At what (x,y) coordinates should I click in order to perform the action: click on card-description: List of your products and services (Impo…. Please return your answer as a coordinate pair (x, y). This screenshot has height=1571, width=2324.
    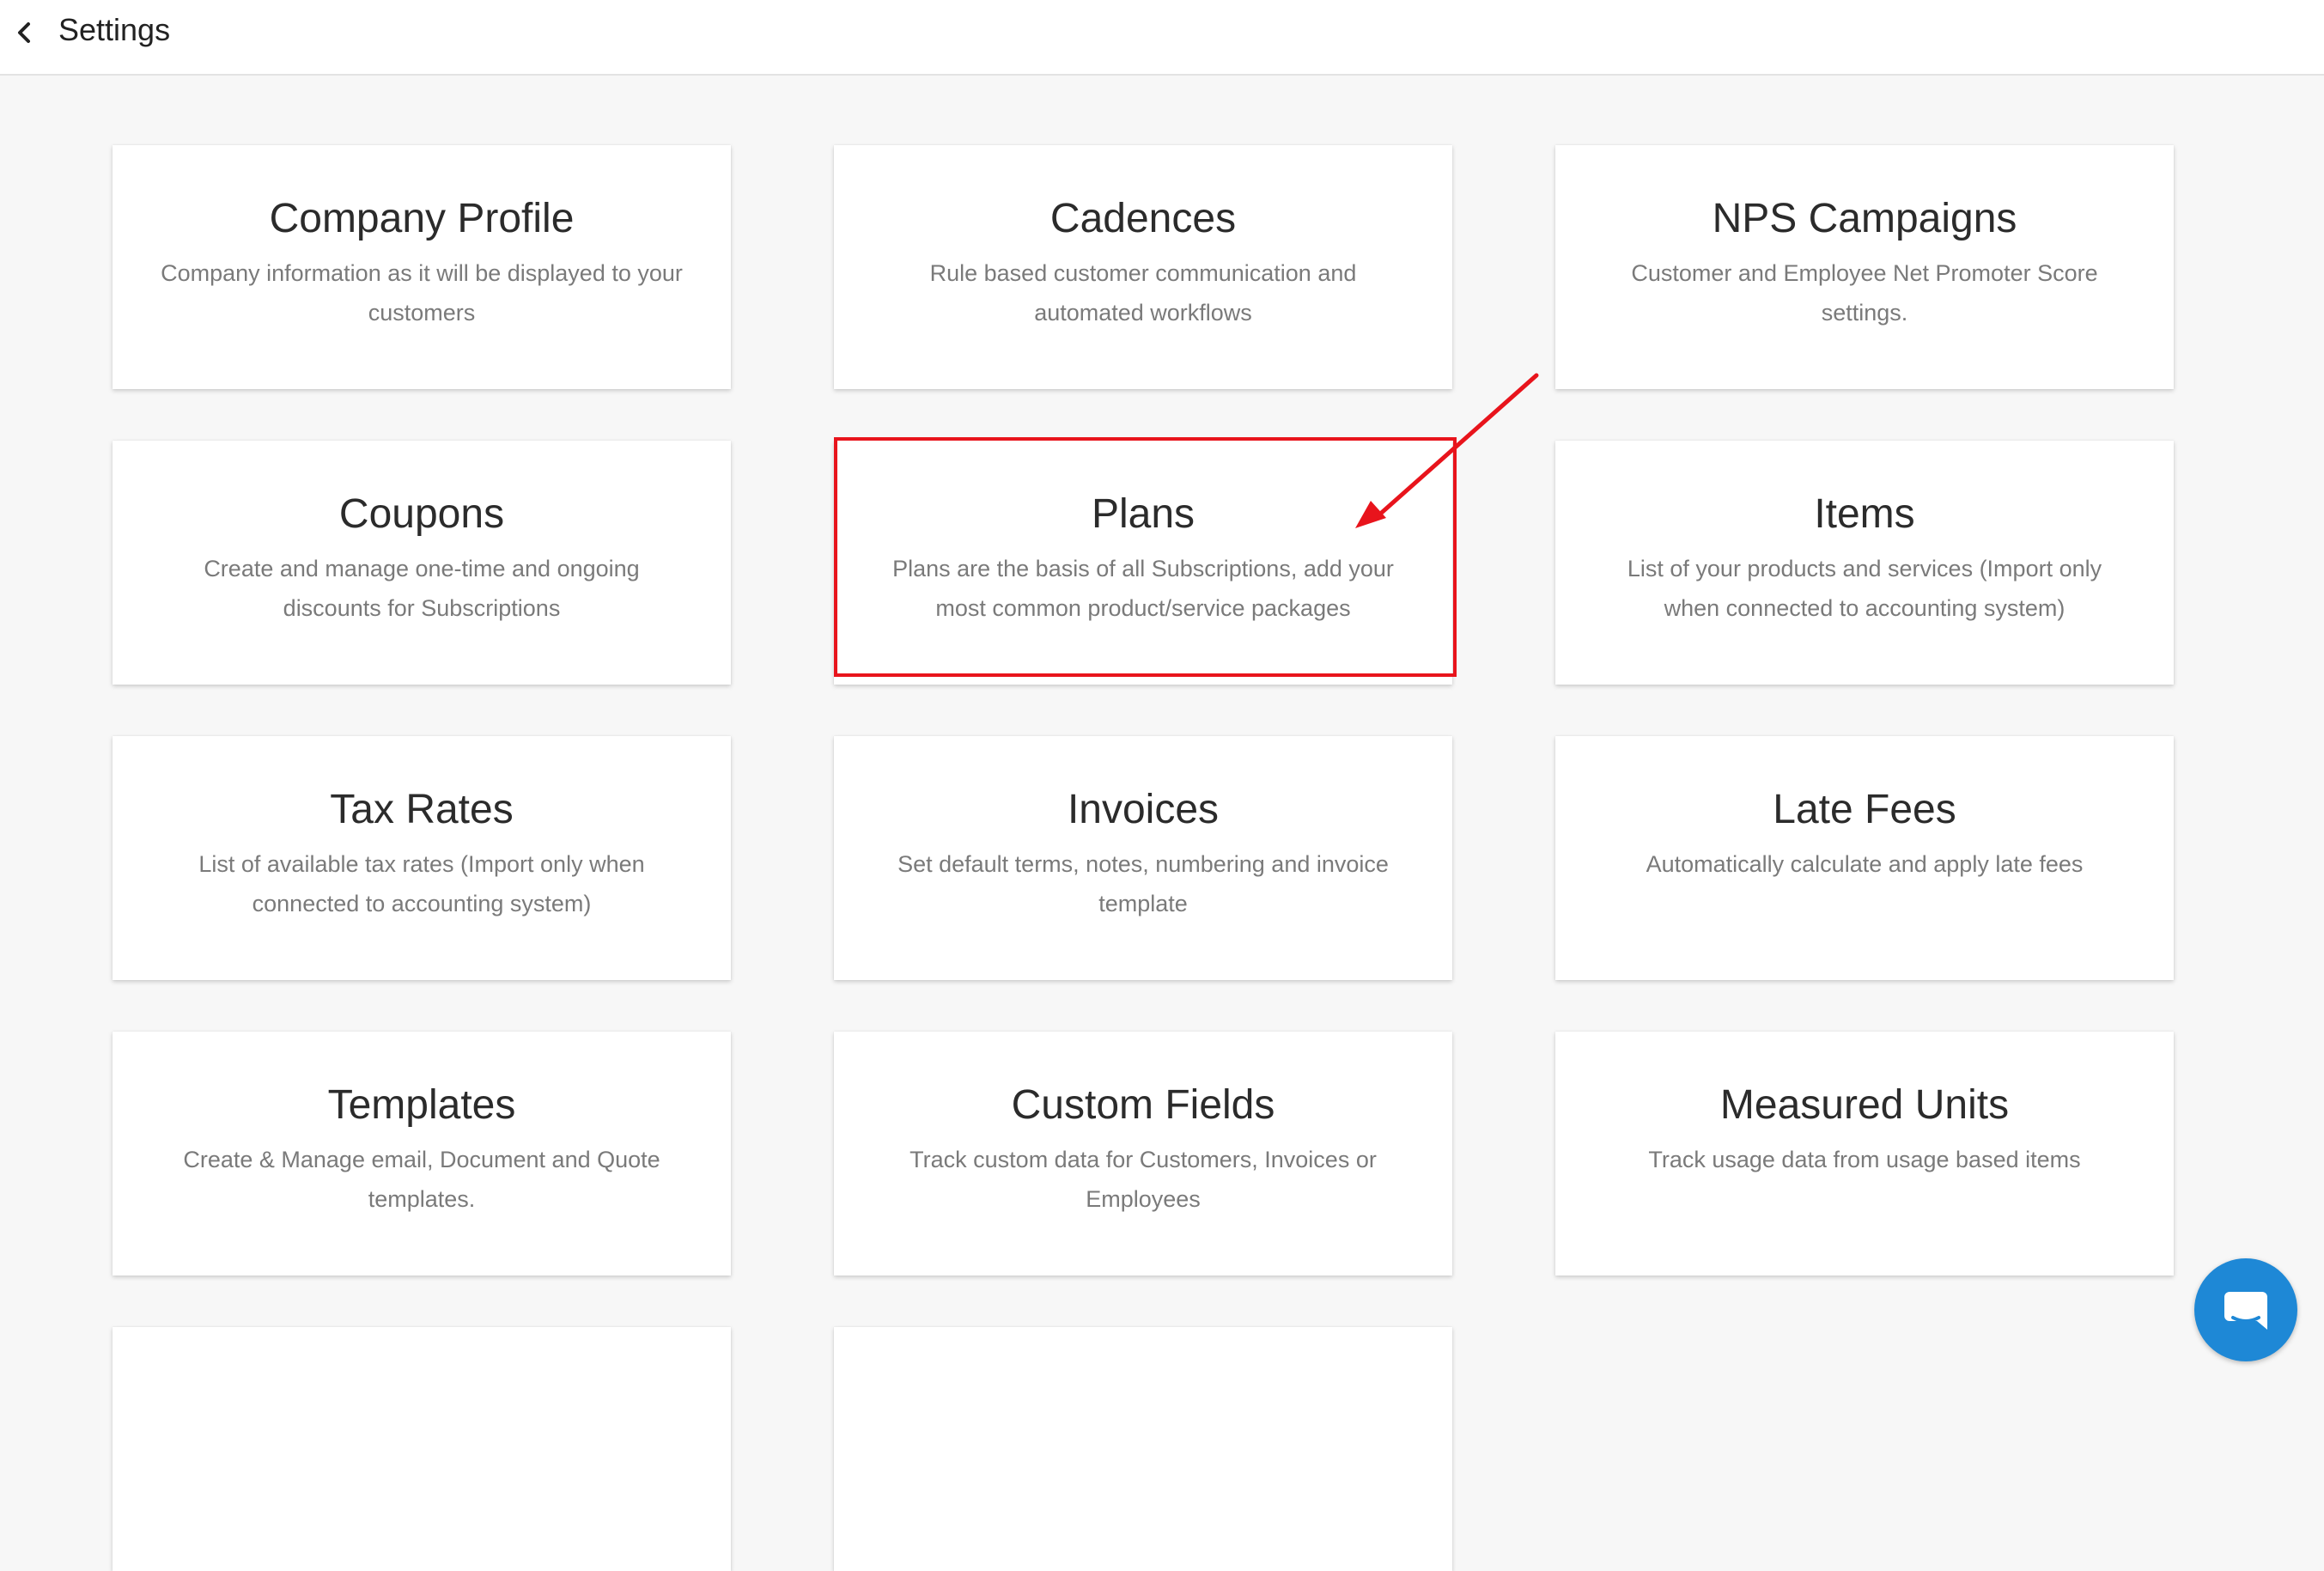
    Looking at the image, I should click on (1864, 588).